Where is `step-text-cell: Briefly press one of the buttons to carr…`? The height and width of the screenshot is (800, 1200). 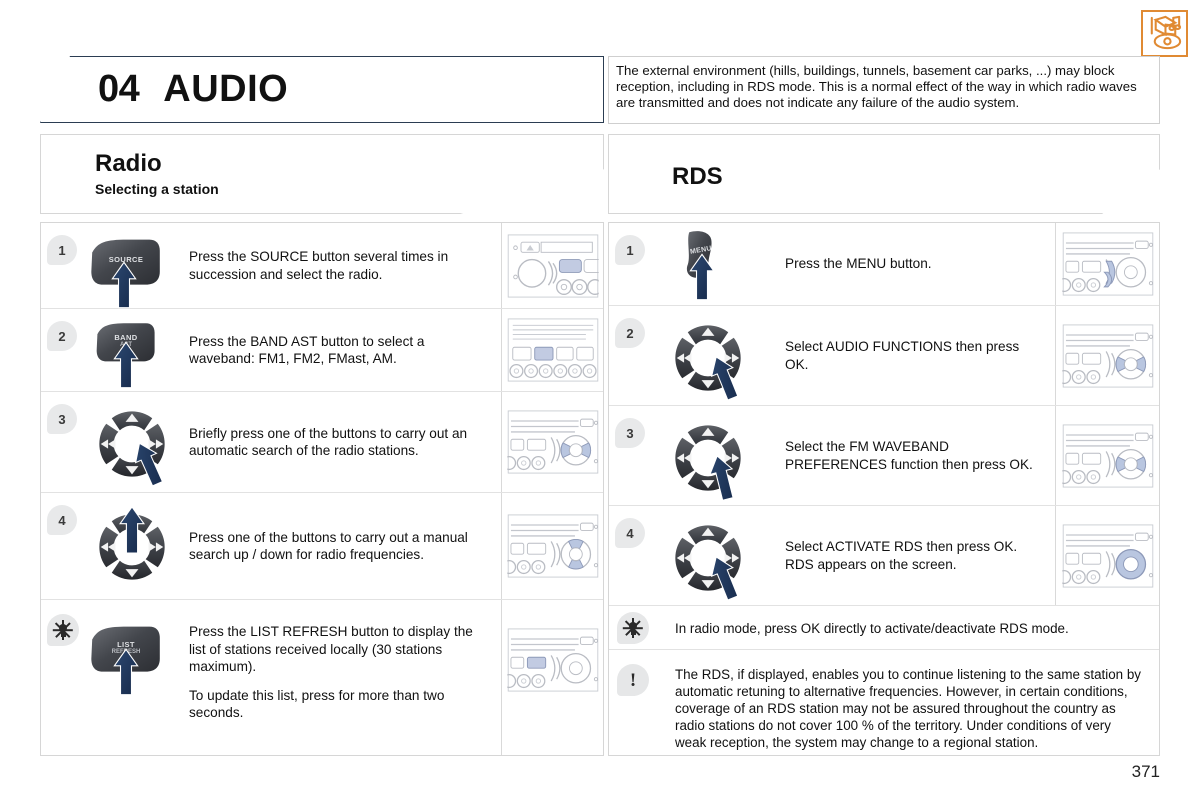
step-text-cell: Briefly press one of the buttons to carr… is located at coordinates (343, 442).